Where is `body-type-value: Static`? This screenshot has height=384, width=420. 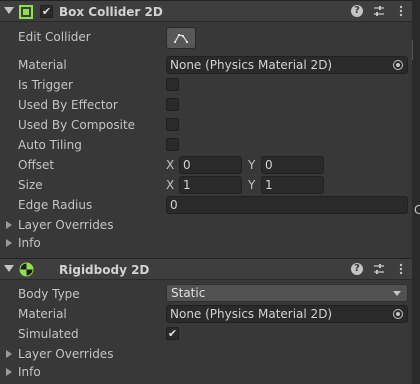
body-type-value: Static is located at coordinates (188, 293).